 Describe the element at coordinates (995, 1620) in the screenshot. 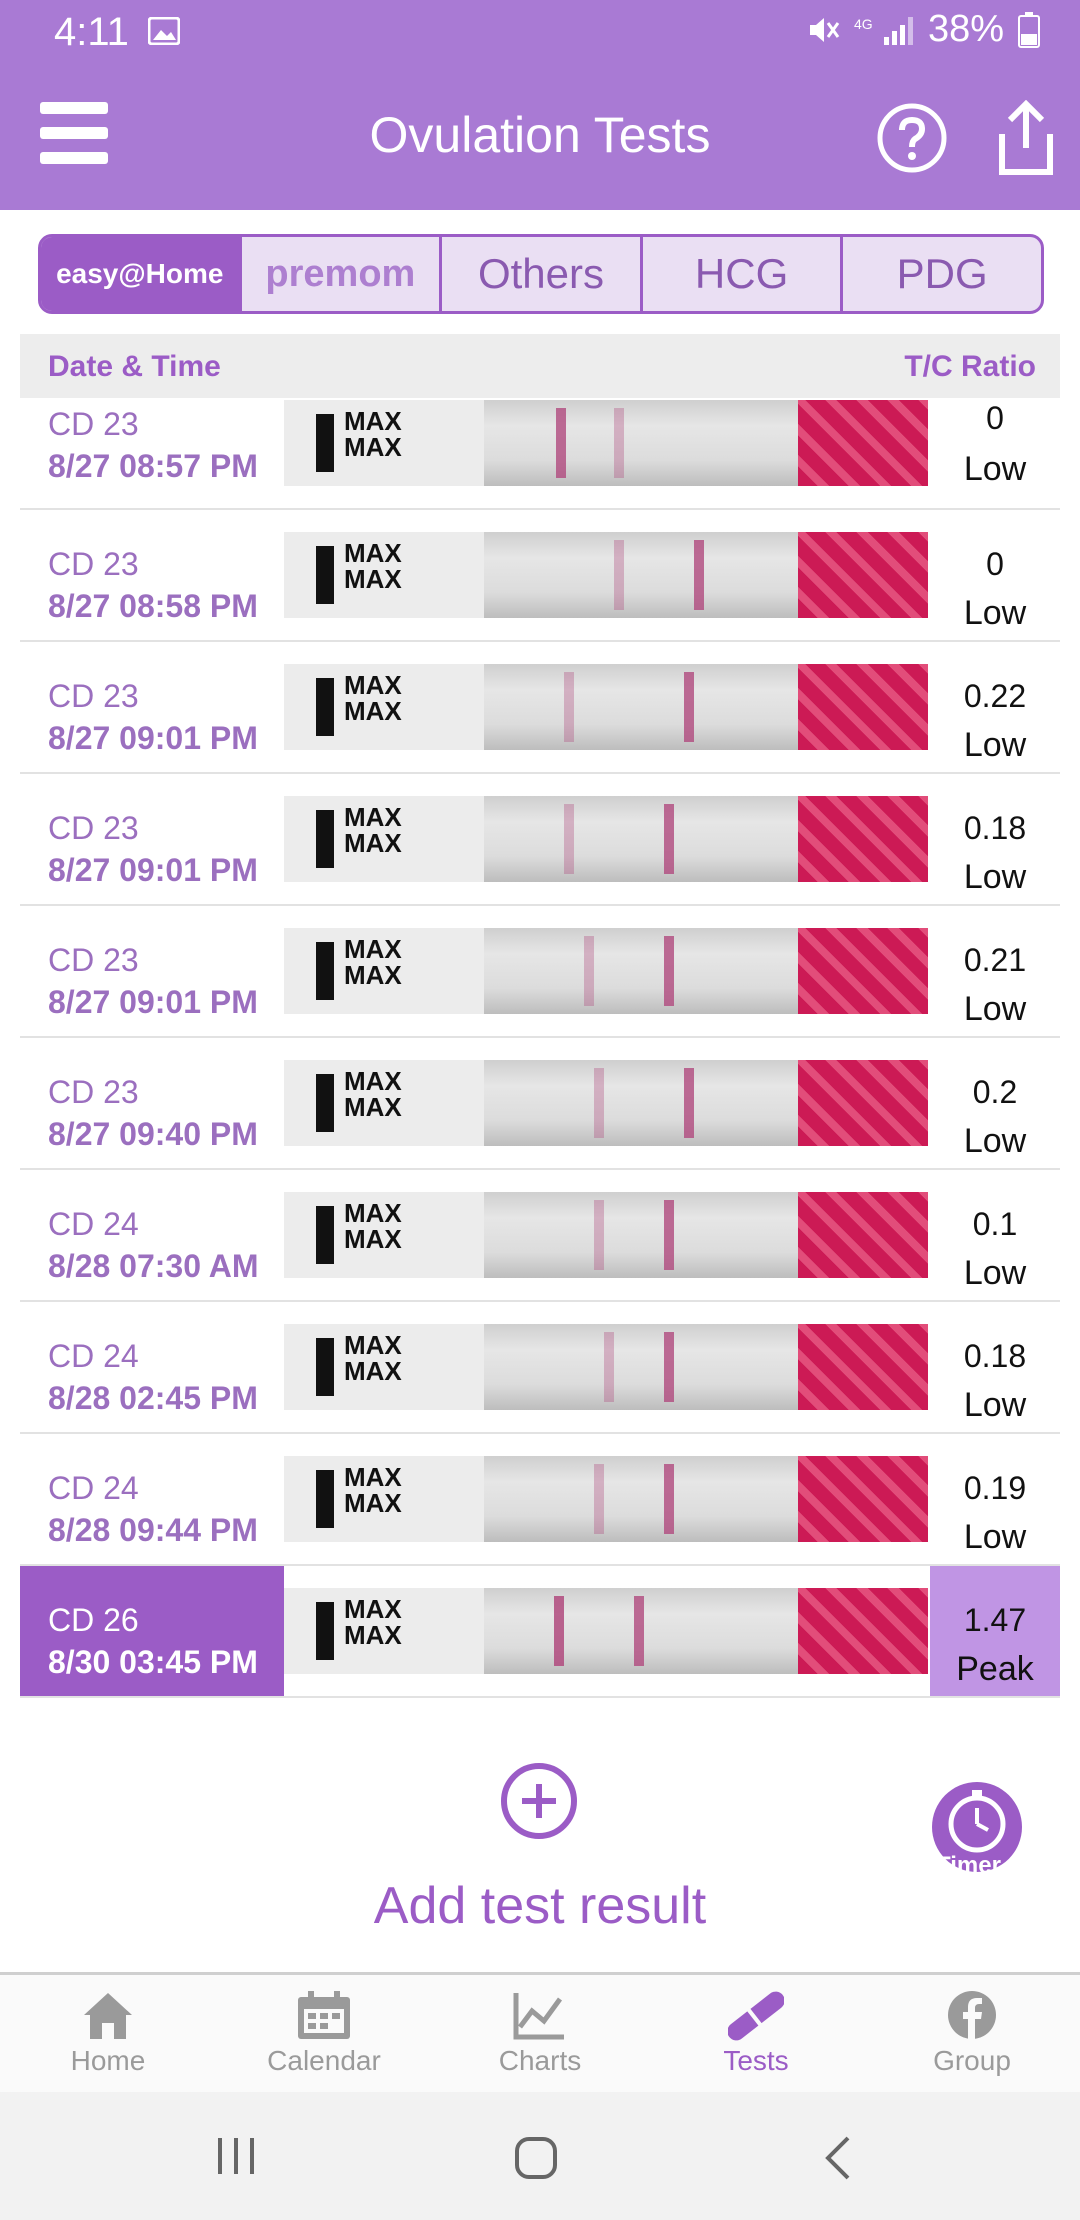

I see `tc-ratio-value: 1.47` at that location.